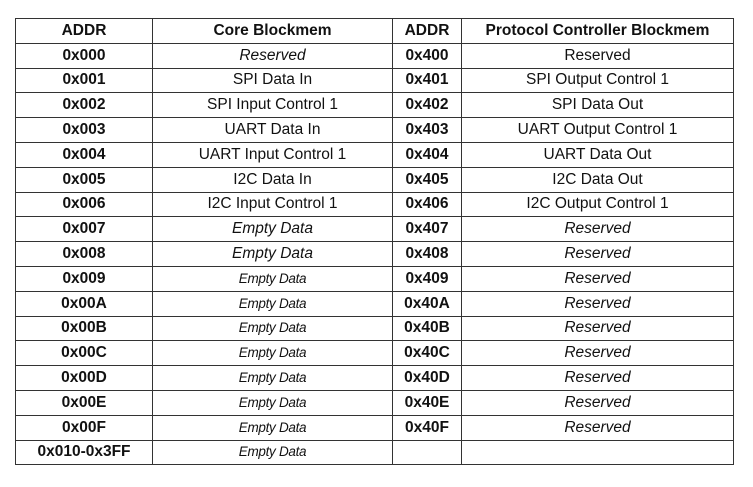 This screenshot has width=753, height=487. Describe the element at coordinates (427, 80) in the screenshot. I see `protocol-addr-cell: 0x401` at that location.